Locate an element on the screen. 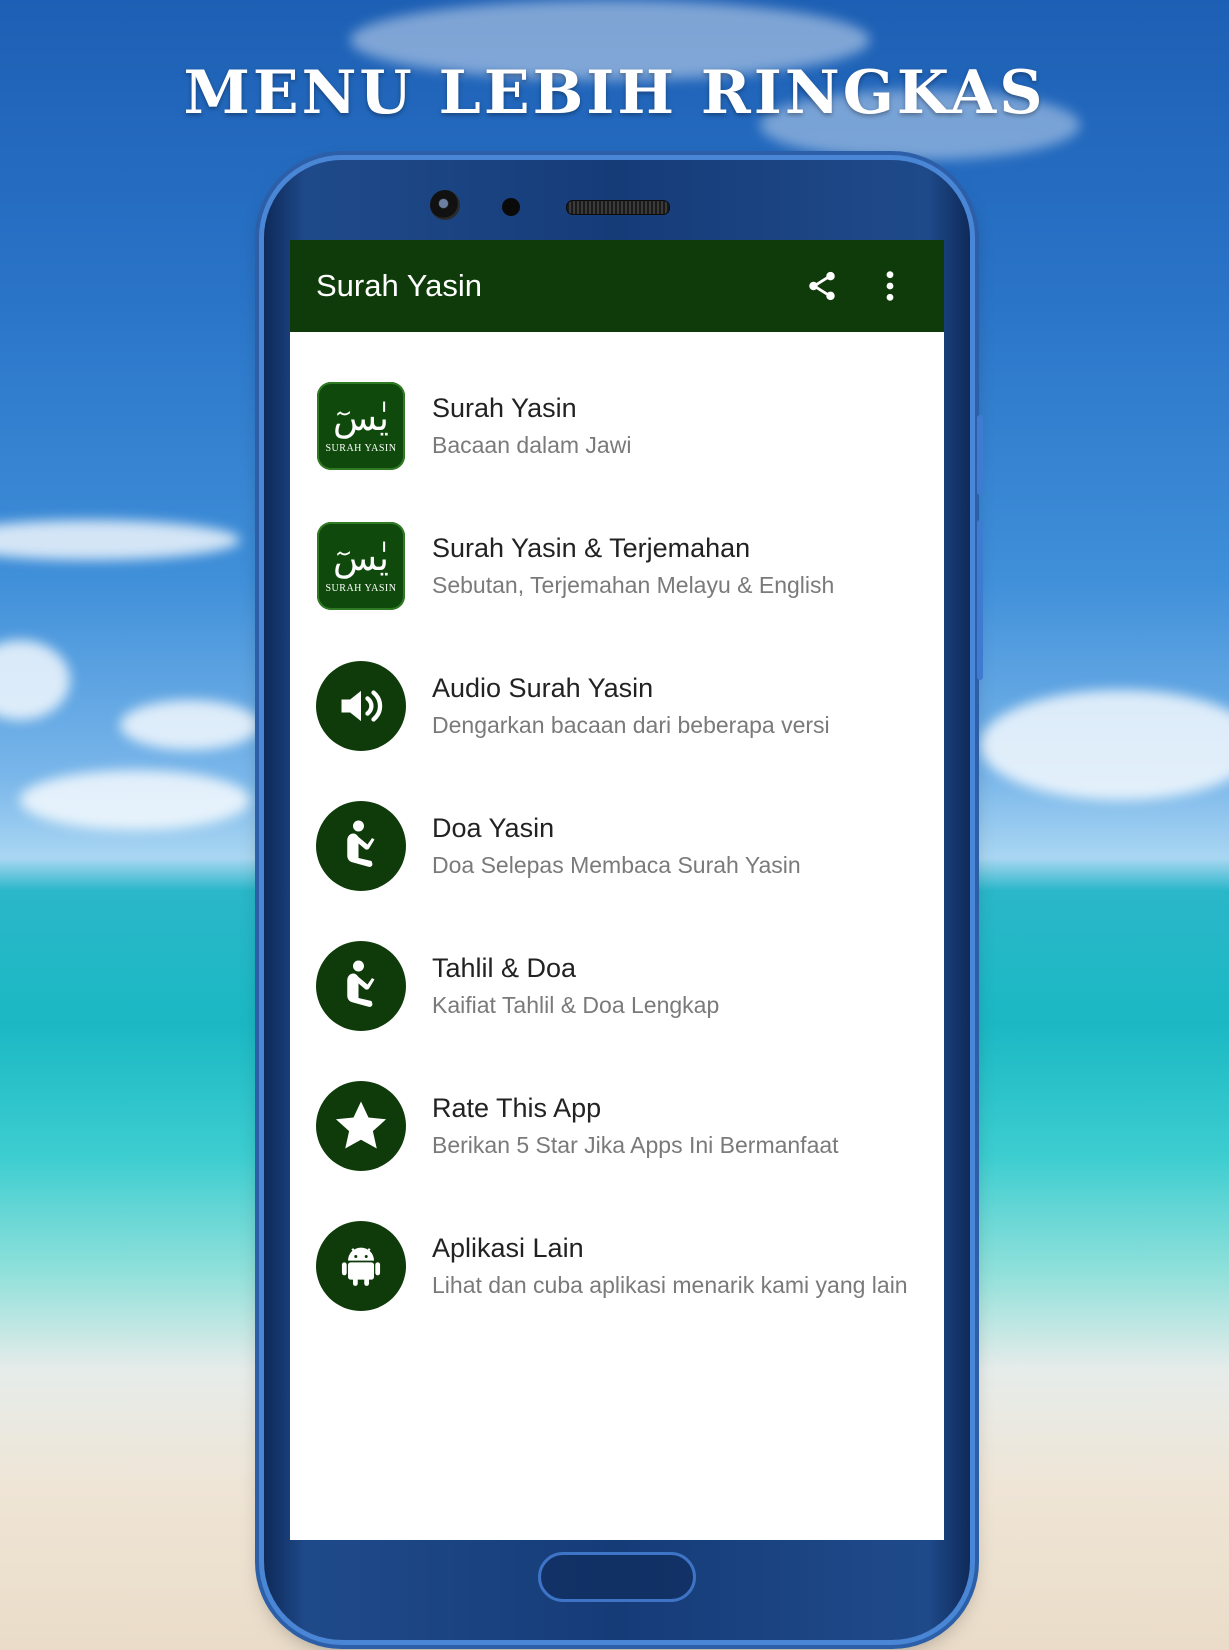 Image resolution: width=1229 pixels, height=1650 pixels. home-button is located at coordinates (617, 1577).